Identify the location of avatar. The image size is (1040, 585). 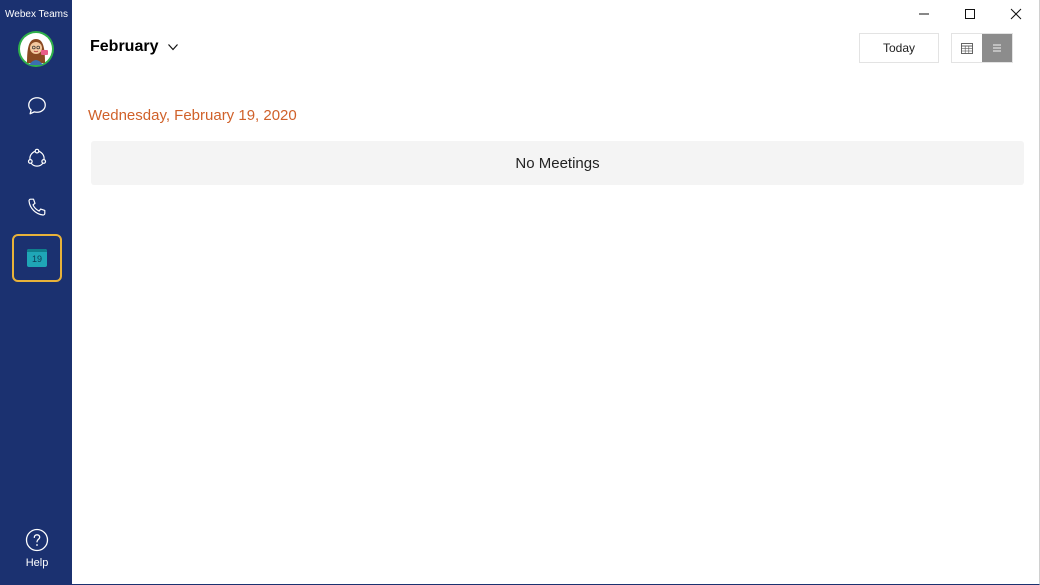
(36, 49).